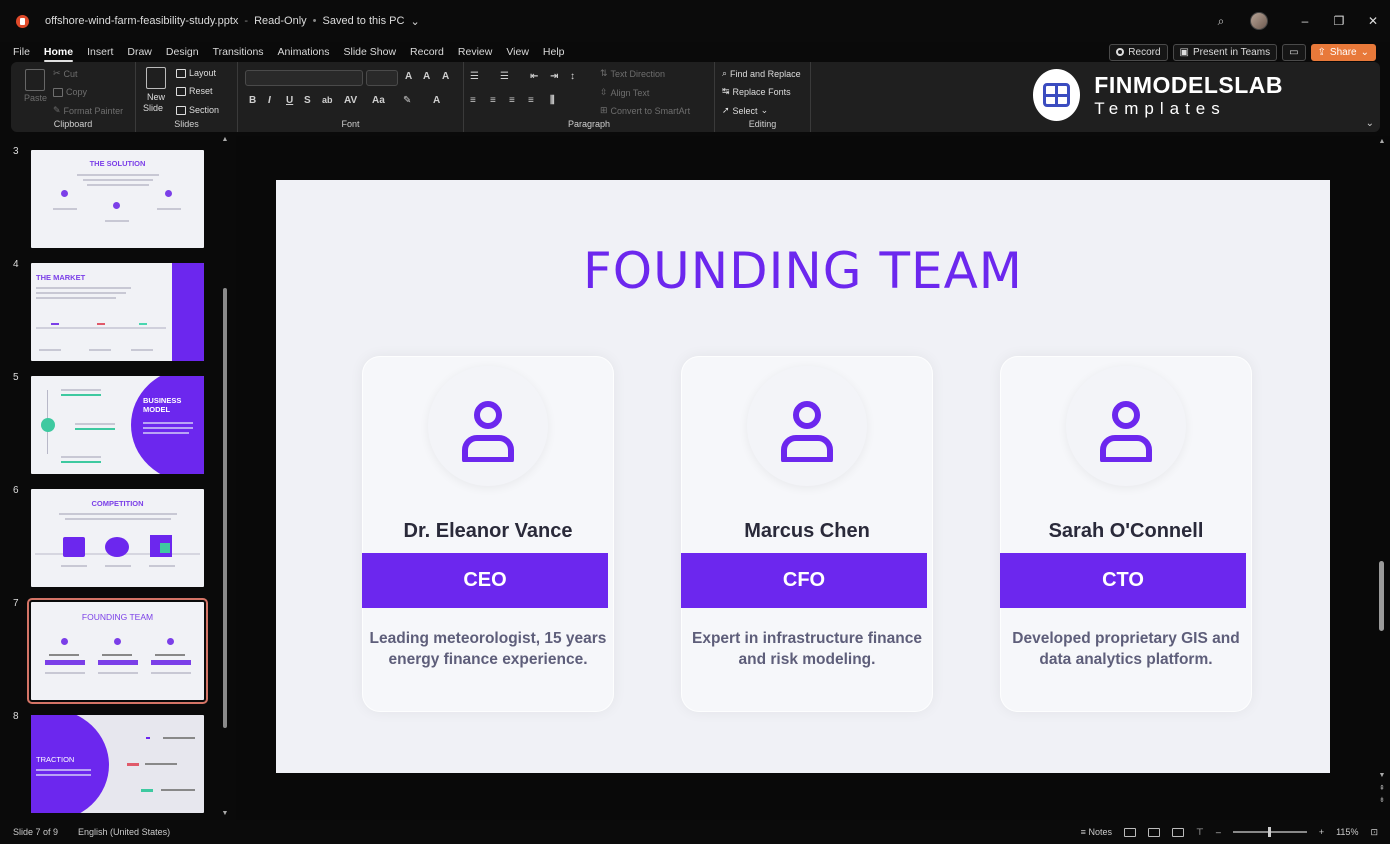  Describe the element at coordinates (58, 54) in the screenshot. I see `tab-home: Home` at that location.